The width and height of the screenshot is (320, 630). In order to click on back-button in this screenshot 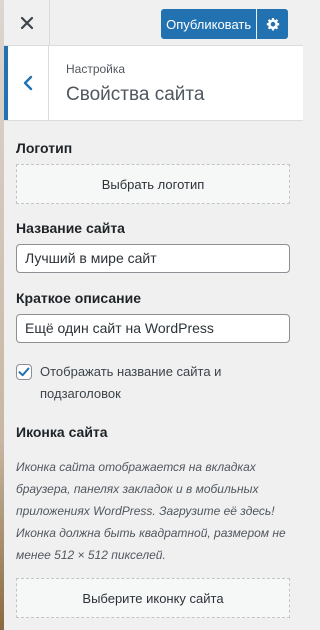, I will do `click(26, 83)`.